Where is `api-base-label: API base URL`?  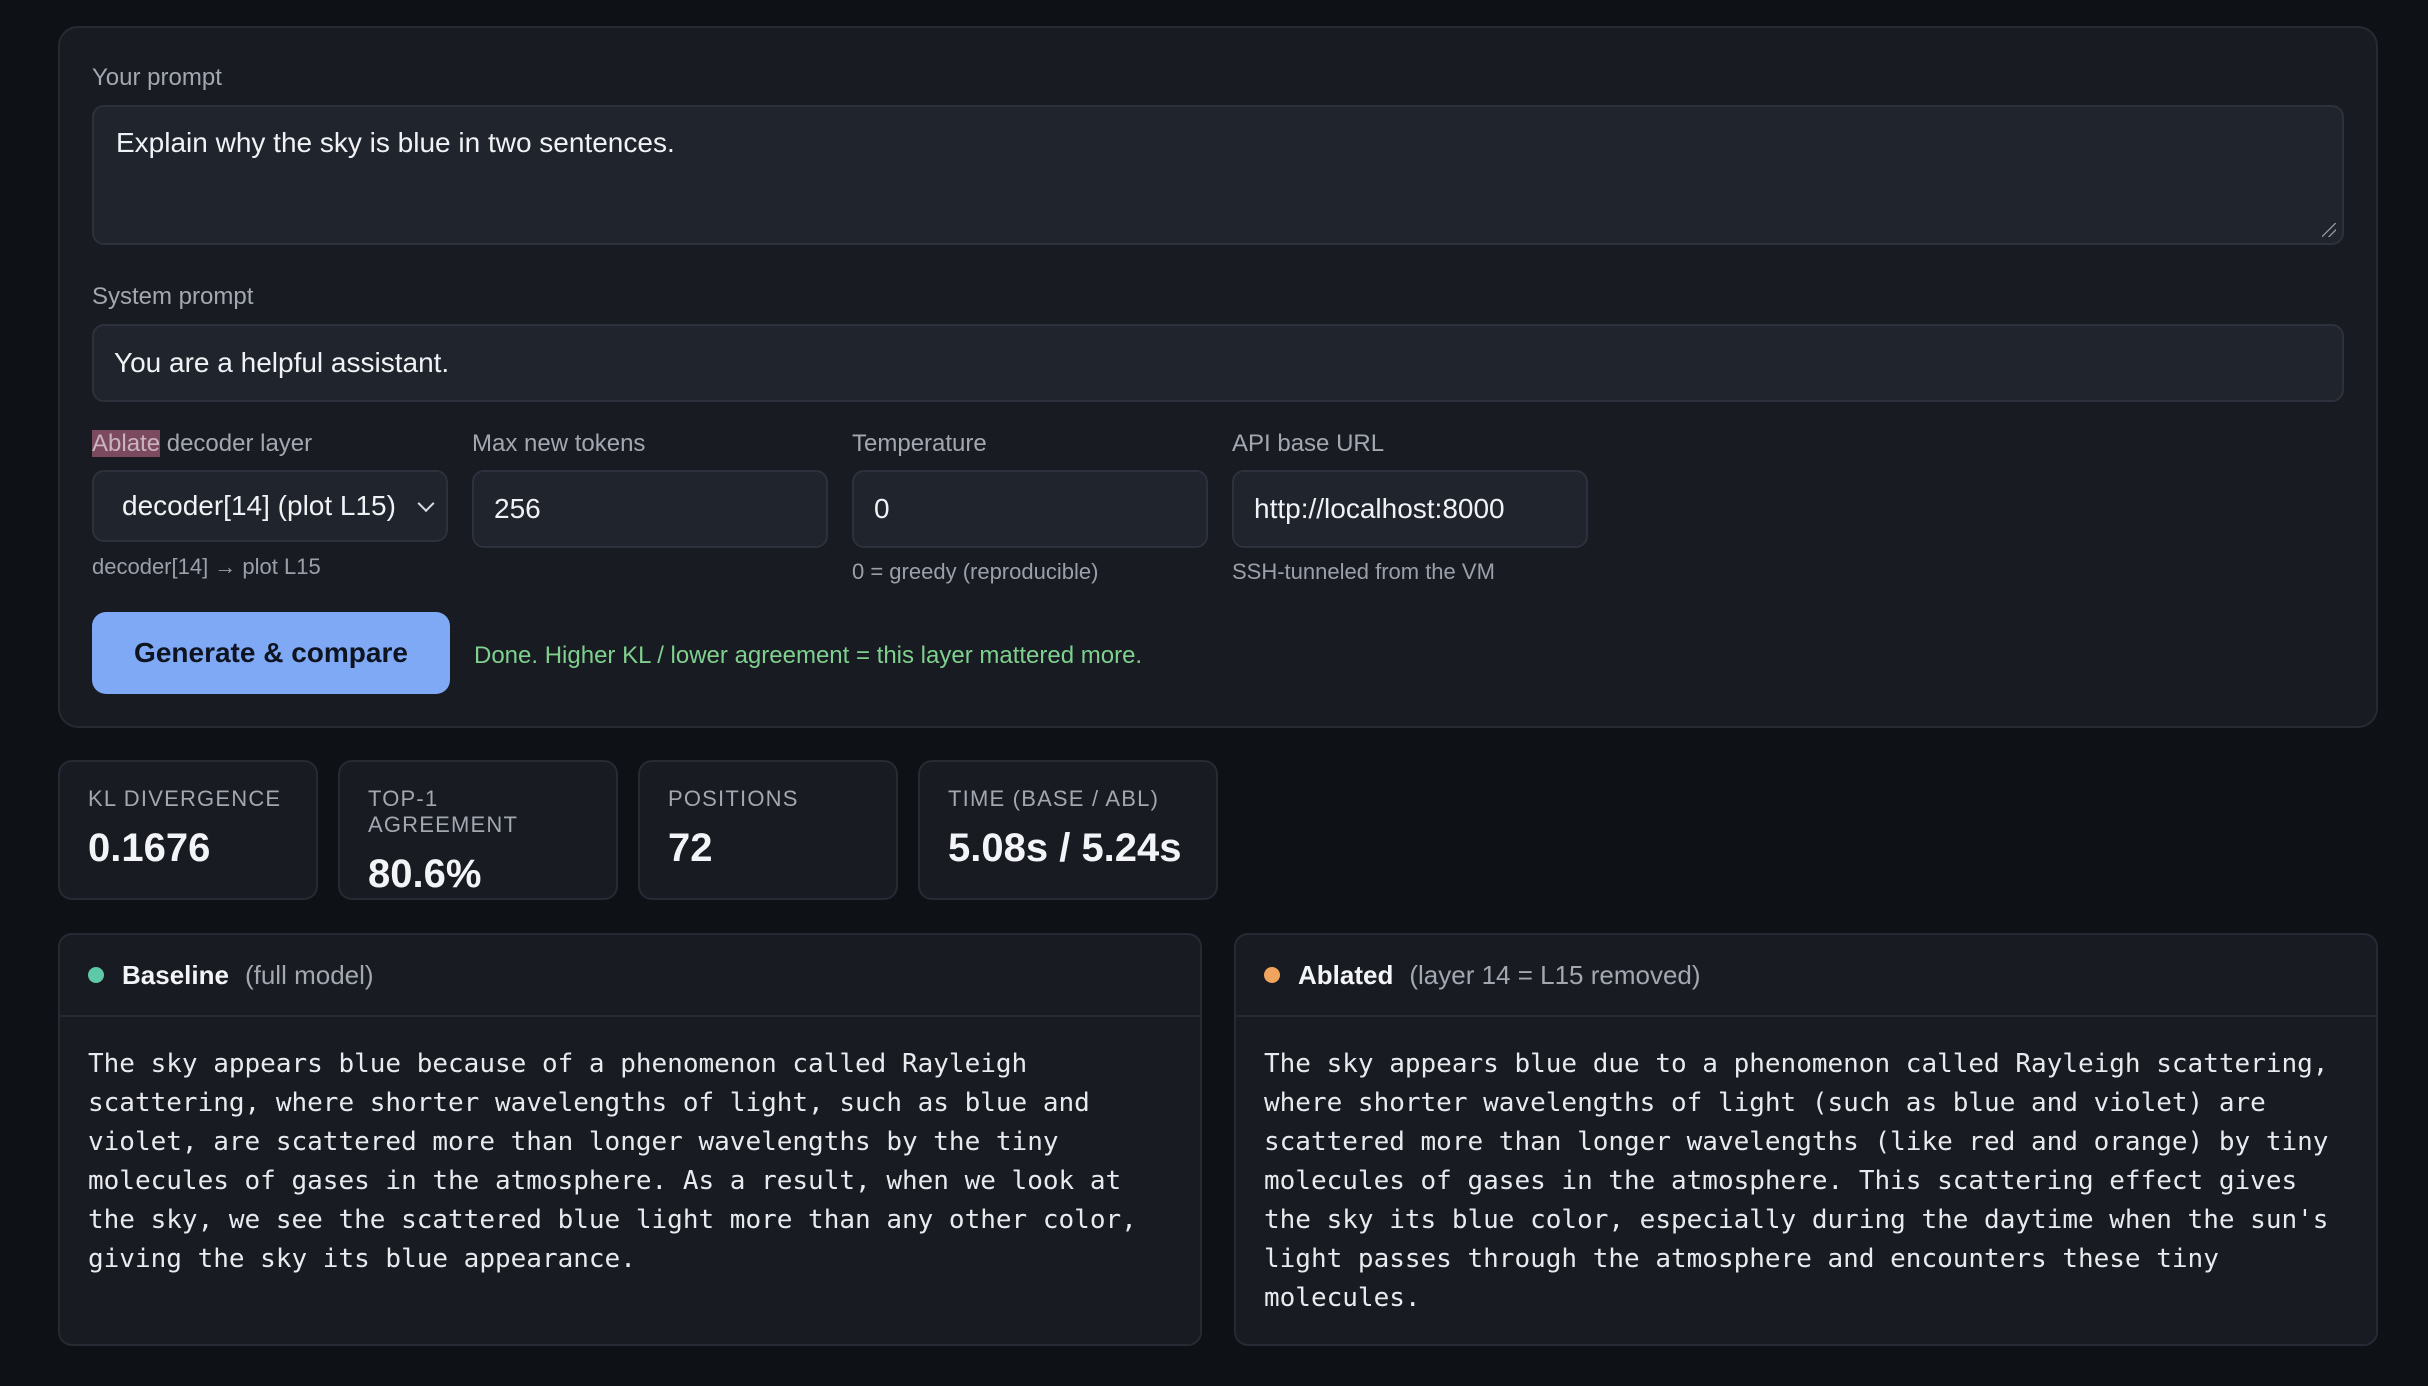
api-base-label: API base URL is located at coordinates (1308, 443).